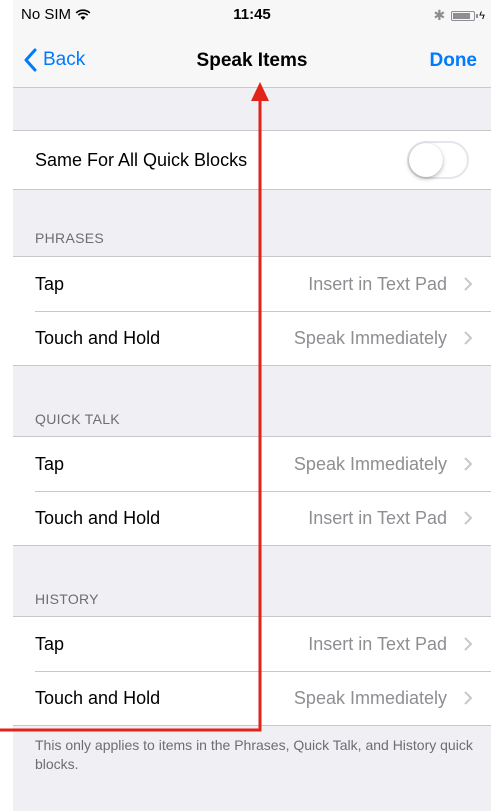 The height and width of the screenshot is (811, 491). I want to click on phrases-touch-hold-row: Touch and Hold Speak Immediately, so click(252, 338).